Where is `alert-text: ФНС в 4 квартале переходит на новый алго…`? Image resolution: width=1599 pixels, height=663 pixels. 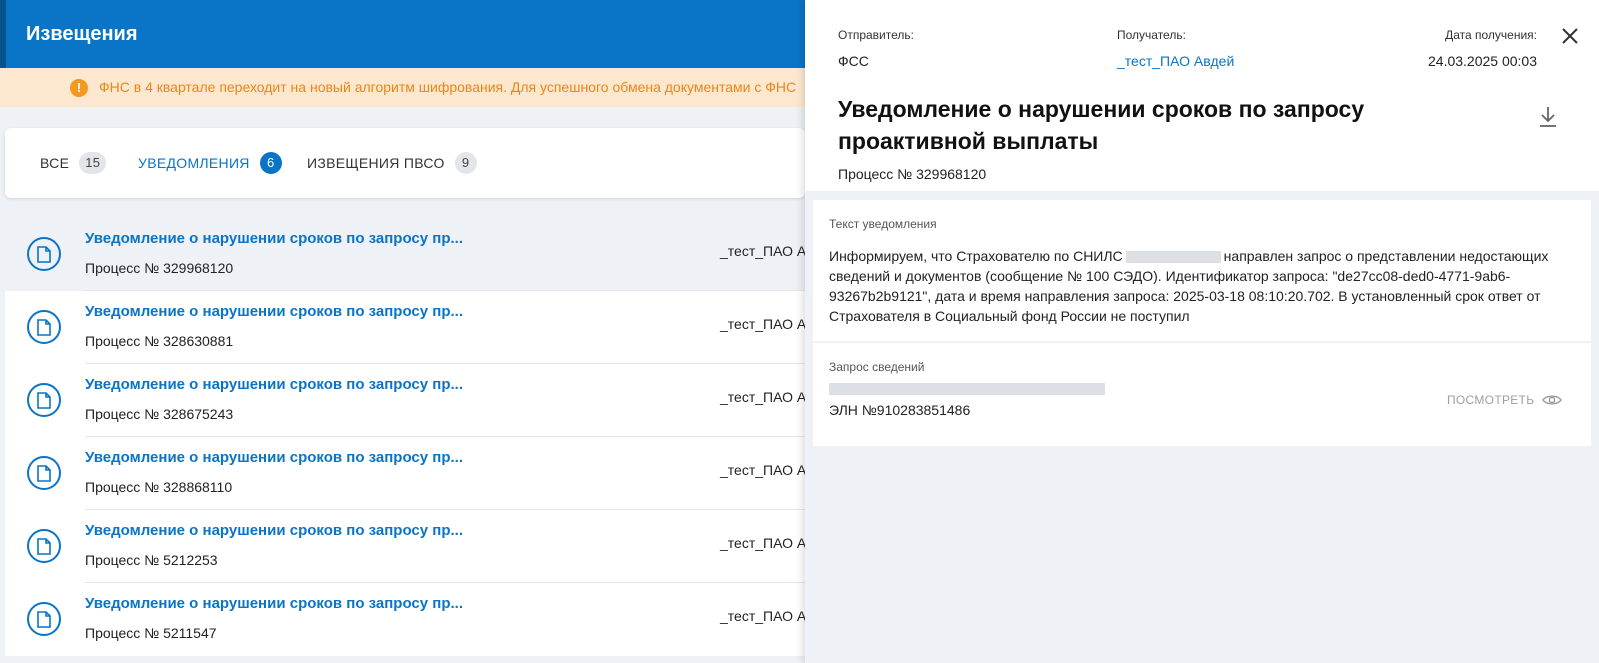
alert-text: ФНС в 4 квартале переходит на новый алго… is located at coordinates (448, 87).